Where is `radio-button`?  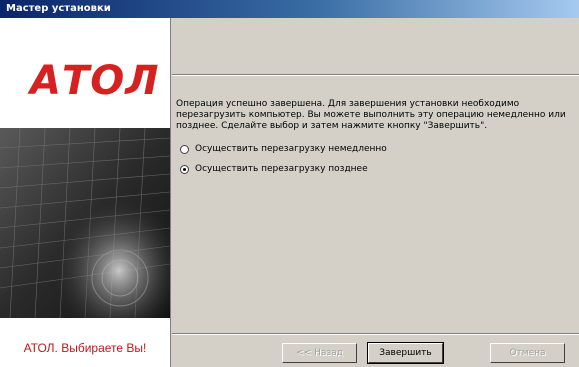
radio-button is located at coordinates (184, 149).